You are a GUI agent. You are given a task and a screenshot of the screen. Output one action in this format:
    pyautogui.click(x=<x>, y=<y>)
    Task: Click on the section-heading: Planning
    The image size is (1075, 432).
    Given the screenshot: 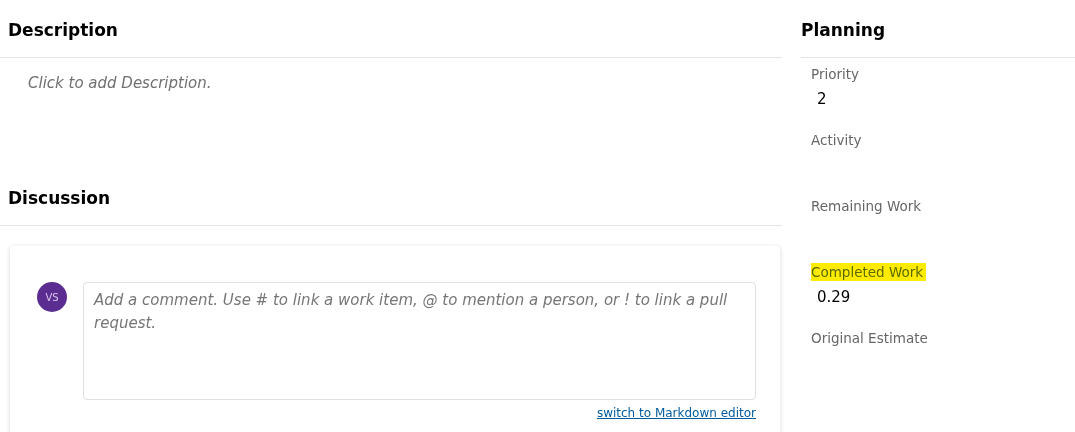 What is the action you would take?
    pyautogui.click(x=844, y=30)
    